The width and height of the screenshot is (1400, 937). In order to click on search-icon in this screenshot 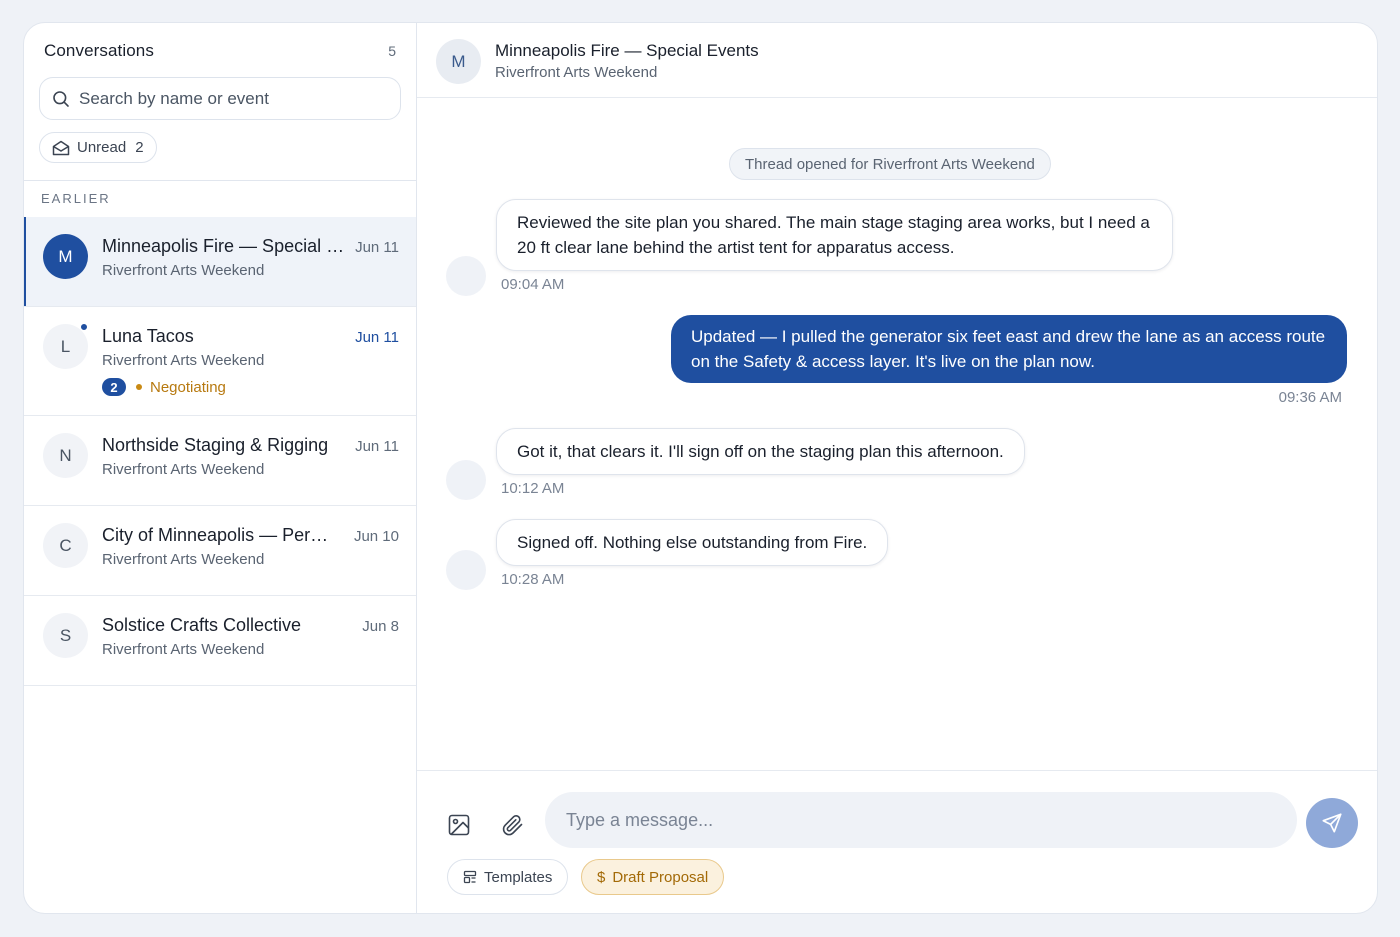, I will do `click(61, 99)`.